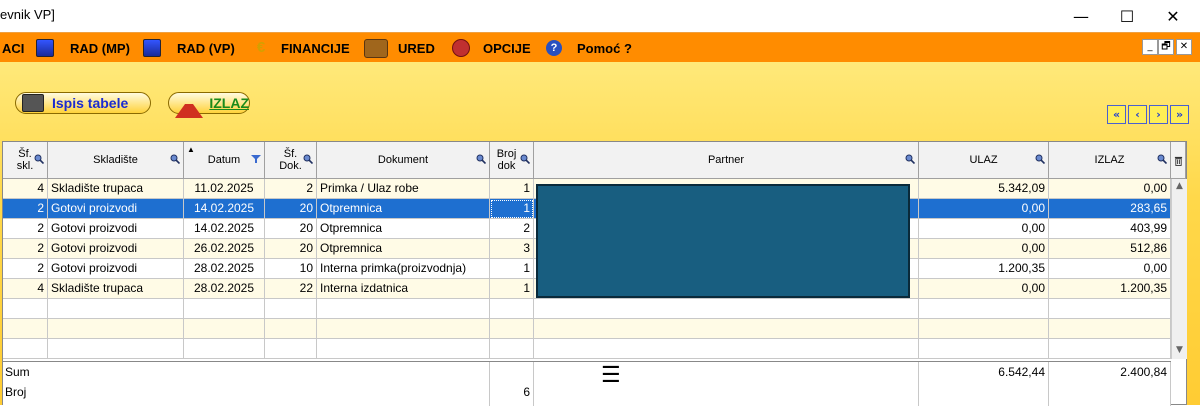 Image resolution: width=1200 pixels, height=406 pixels. What do you see at coordinates (224, 189) in the screenshot?
I see `cell-datum: 11.02.2025` at bounding box center [224, 189].